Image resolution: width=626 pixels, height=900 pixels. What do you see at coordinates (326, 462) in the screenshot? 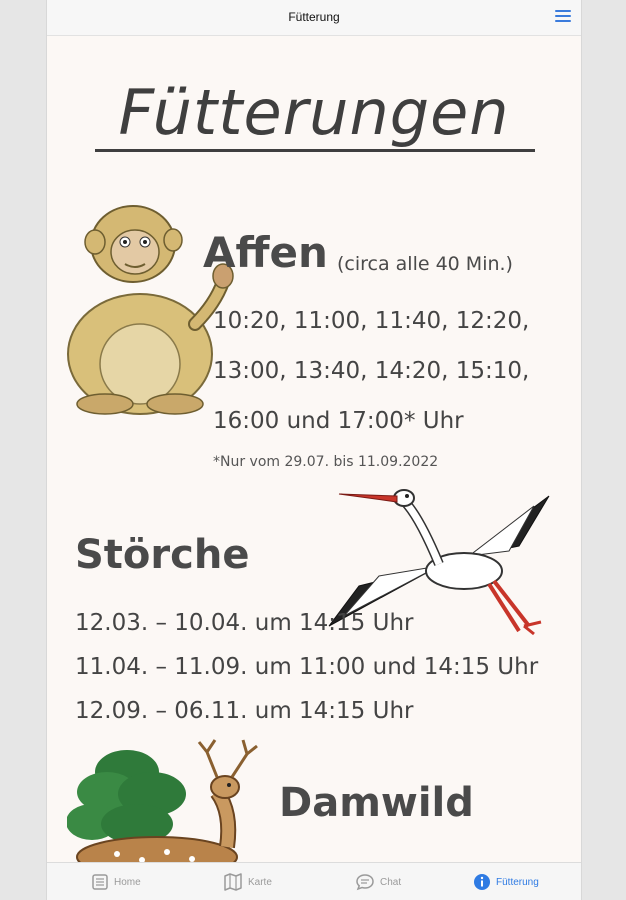
I see `affen-footnote: *Nur vom 29.07. bis 11.09.2022` at bounding box center [326, 462].